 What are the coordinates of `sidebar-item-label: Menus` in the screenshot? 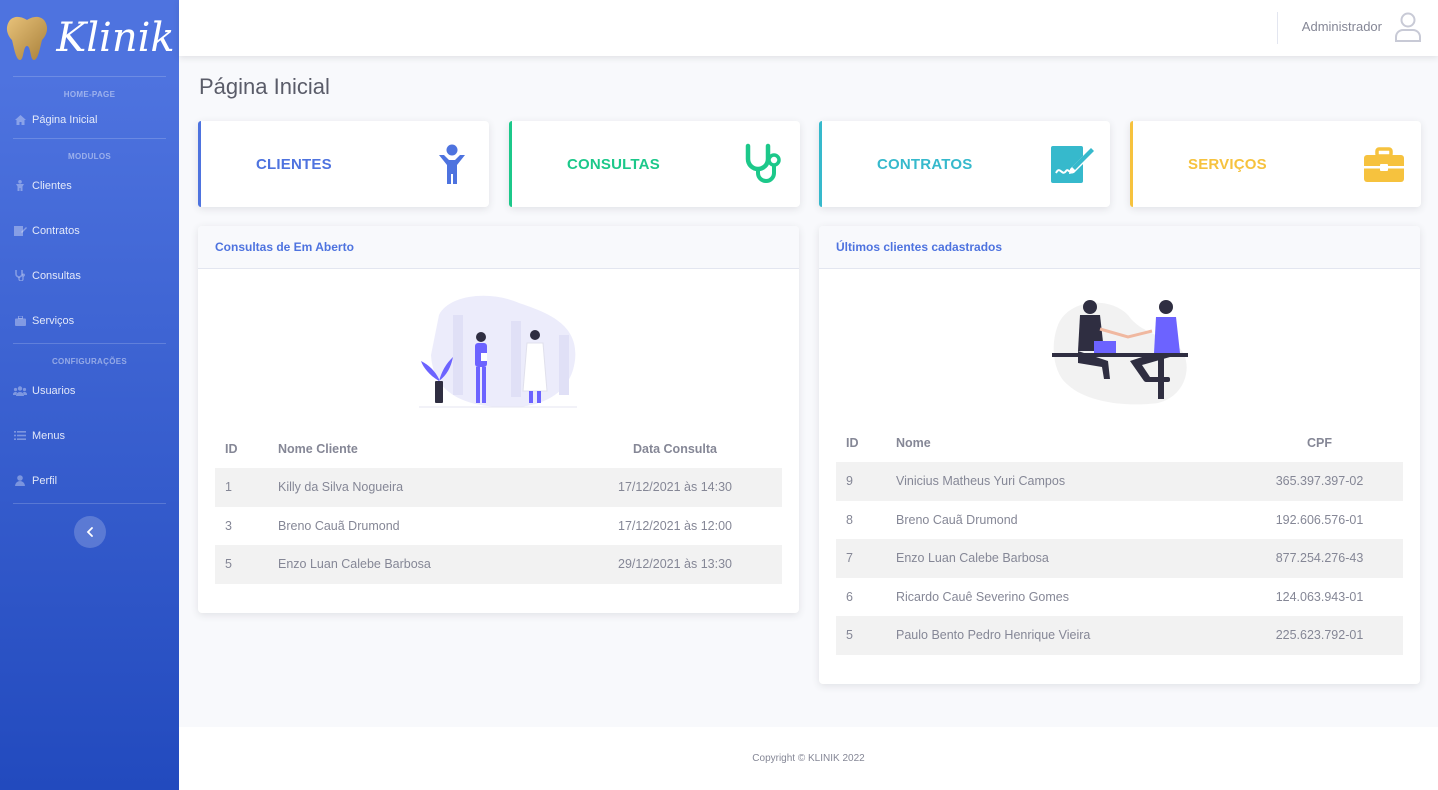 It's located at (49, 435).